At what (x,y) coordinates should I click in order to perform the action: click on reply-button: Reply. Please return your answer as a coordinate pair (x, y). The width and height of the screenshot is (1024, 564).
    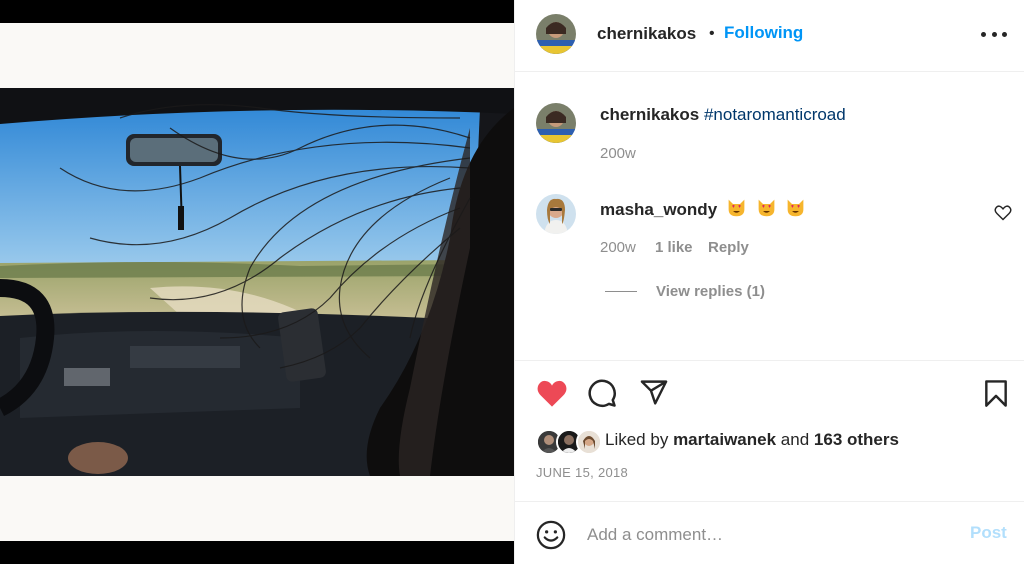
    Looking at the image, I should click on (728, 247).